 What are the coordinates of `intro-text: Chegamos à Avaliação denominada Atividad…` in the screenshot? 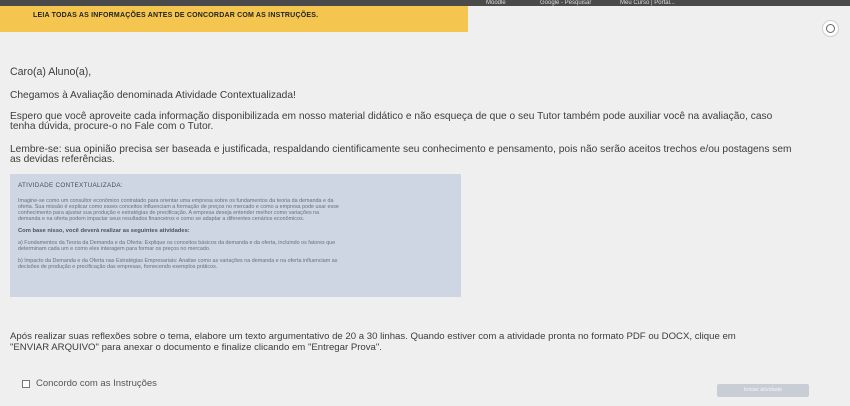 It's located at (153, 95).